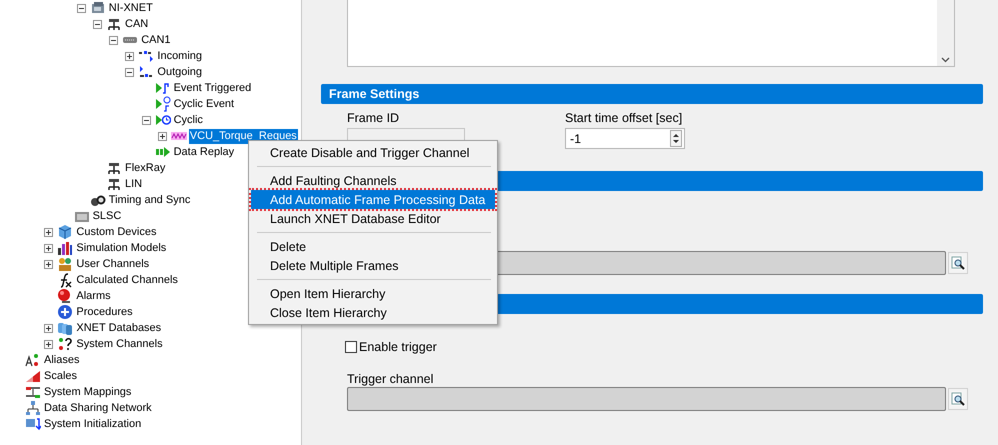  What do you see at coordinates (98, 8) in the screenshot?
I see `device-icon` at bounding box center [98, 8].